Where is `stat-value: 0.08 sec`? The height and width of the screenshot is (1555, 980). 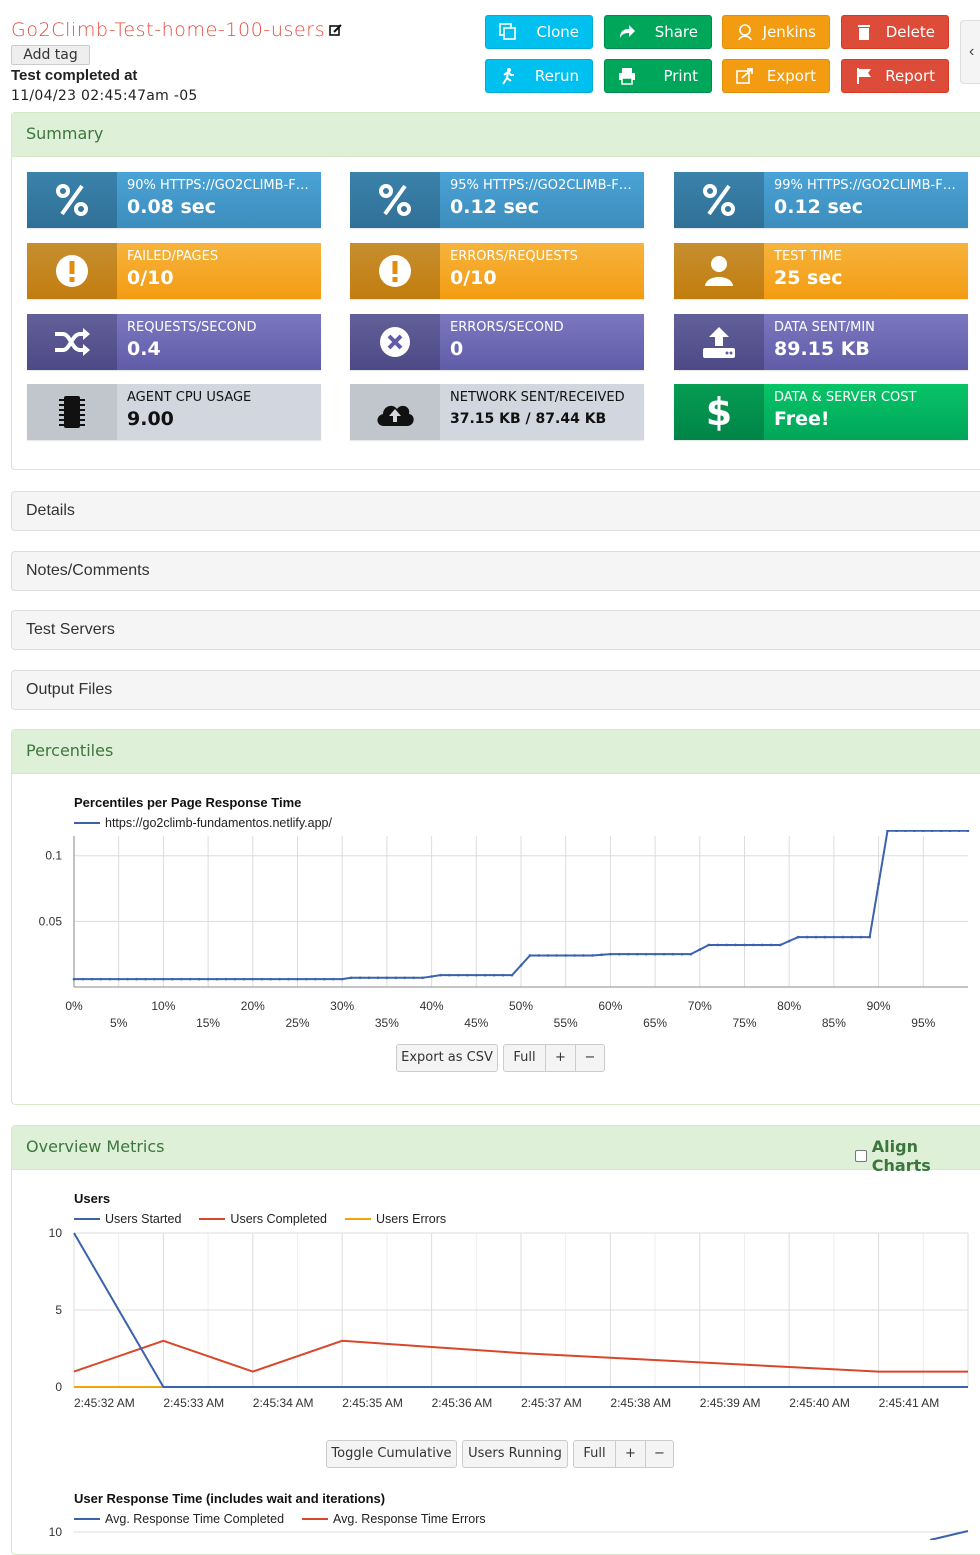
stat-value: 0.08 sec is located at coordinates (171, 207).